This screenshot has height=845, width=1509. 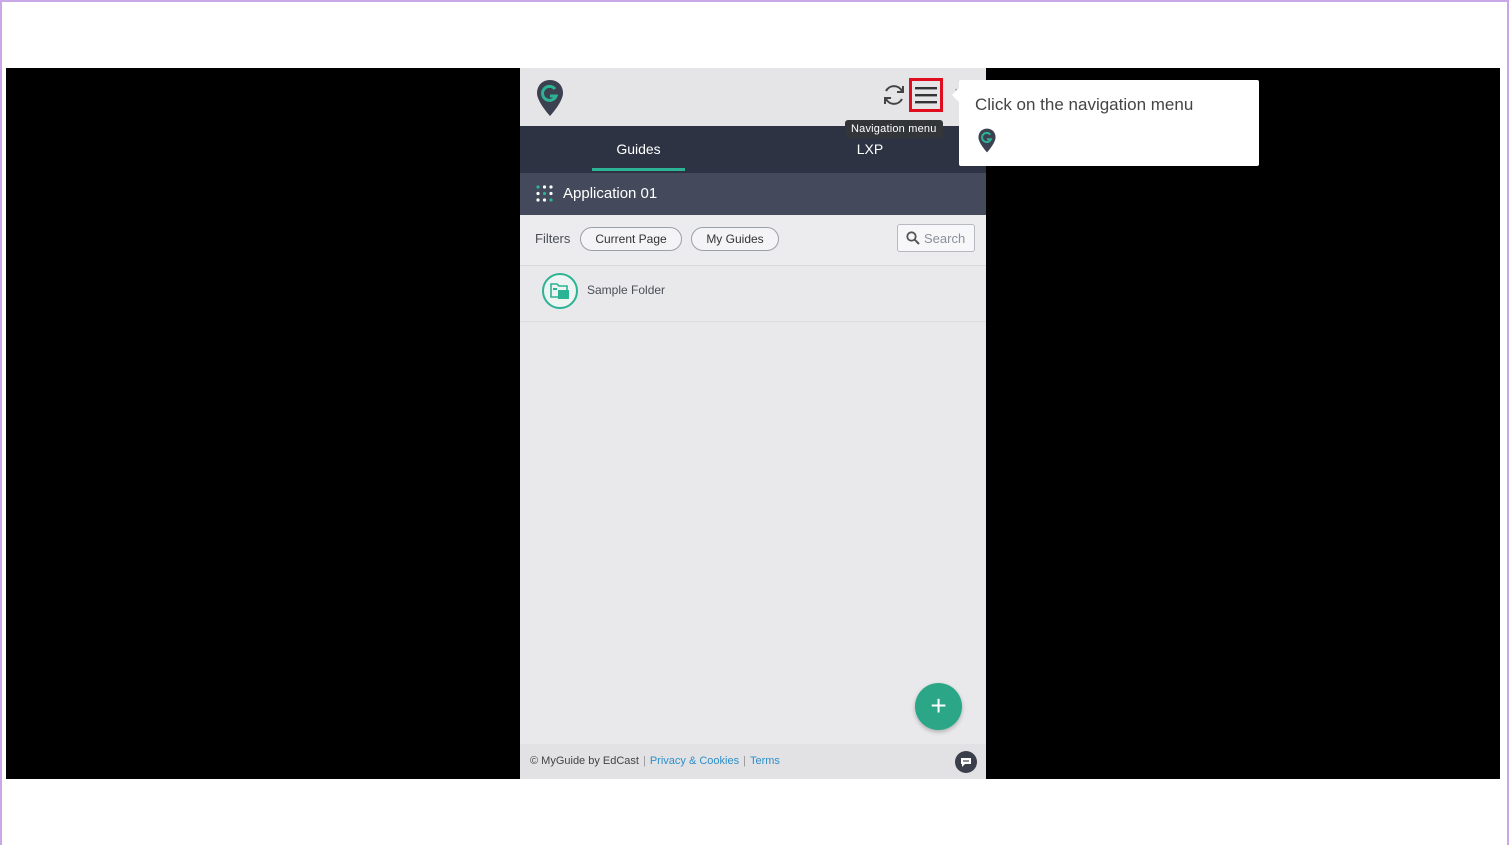 What do you see at coordinates (694, 761) in the screenshot?
I see `privacy-link: Privacy & Cookies` at bounding box center [694, 761].